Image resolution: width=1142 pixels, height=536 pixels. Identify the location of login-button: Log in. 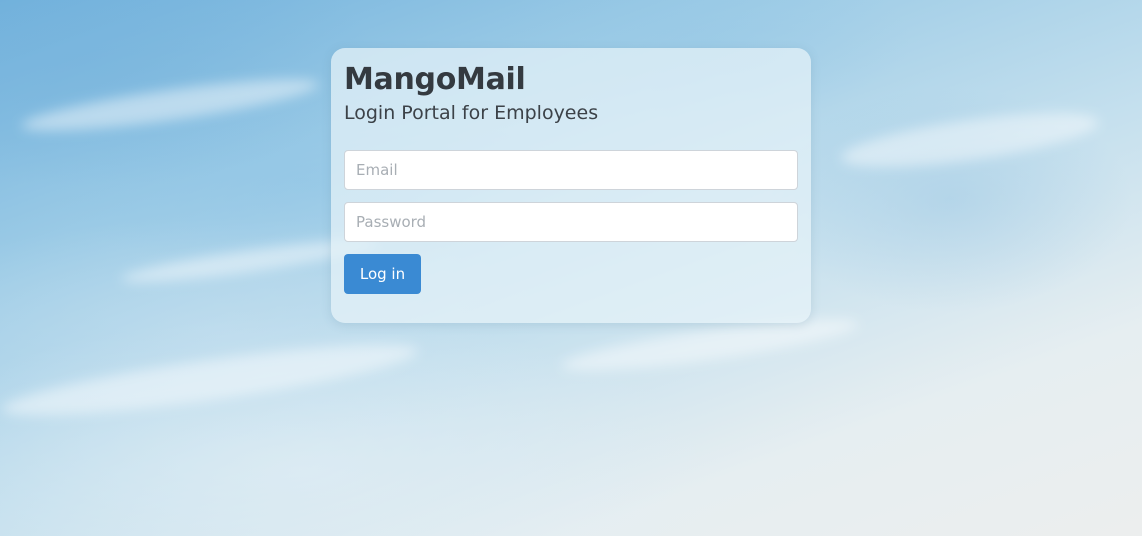
(382, 274).